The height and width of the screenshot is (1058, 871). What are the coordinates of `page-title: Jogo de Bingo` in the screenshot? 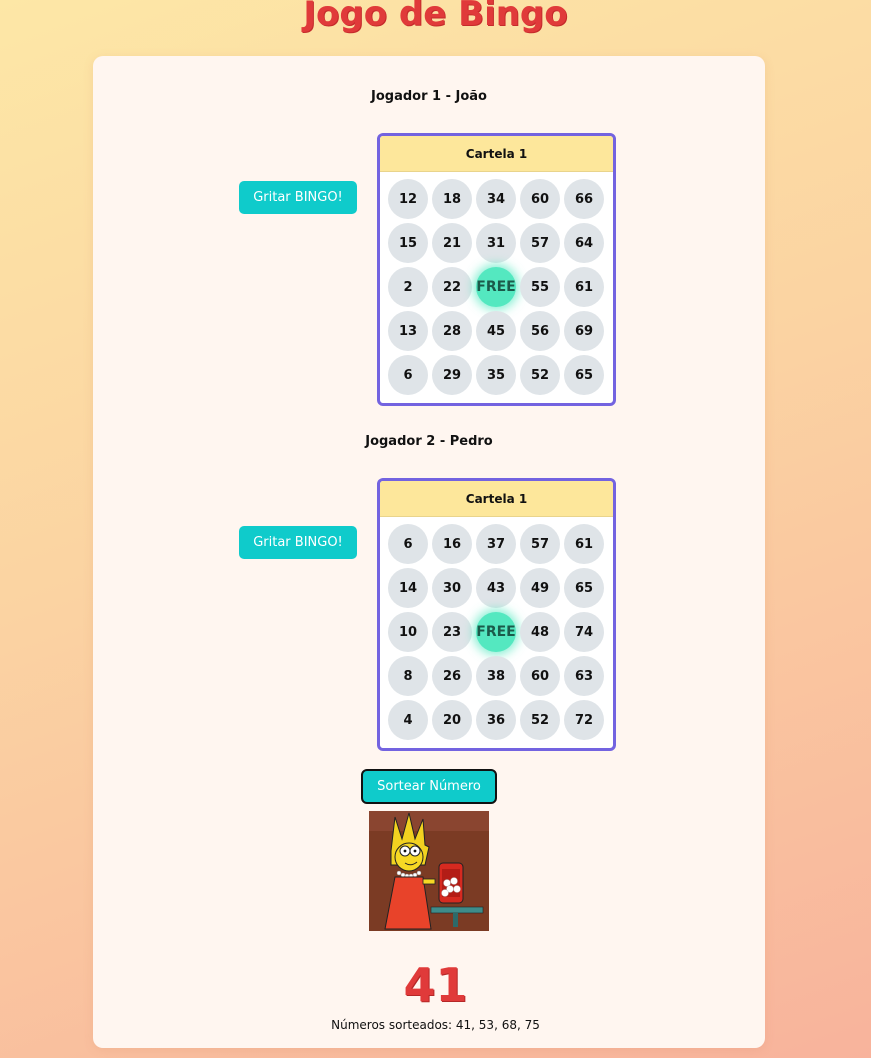 It's located at (435, 17).